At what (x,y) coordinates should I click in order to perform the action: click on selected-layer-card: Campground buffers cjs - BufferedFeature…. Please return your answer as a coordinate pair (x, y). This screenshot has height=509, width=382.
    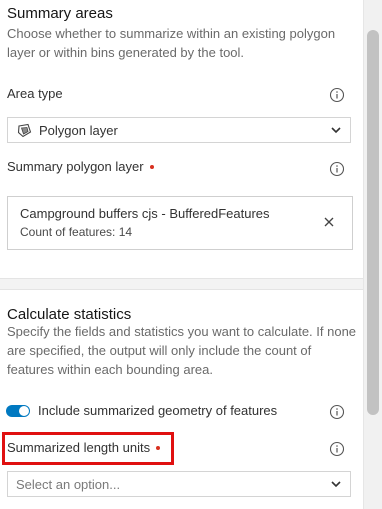
    Looking at the image, I should click on (180, 223).